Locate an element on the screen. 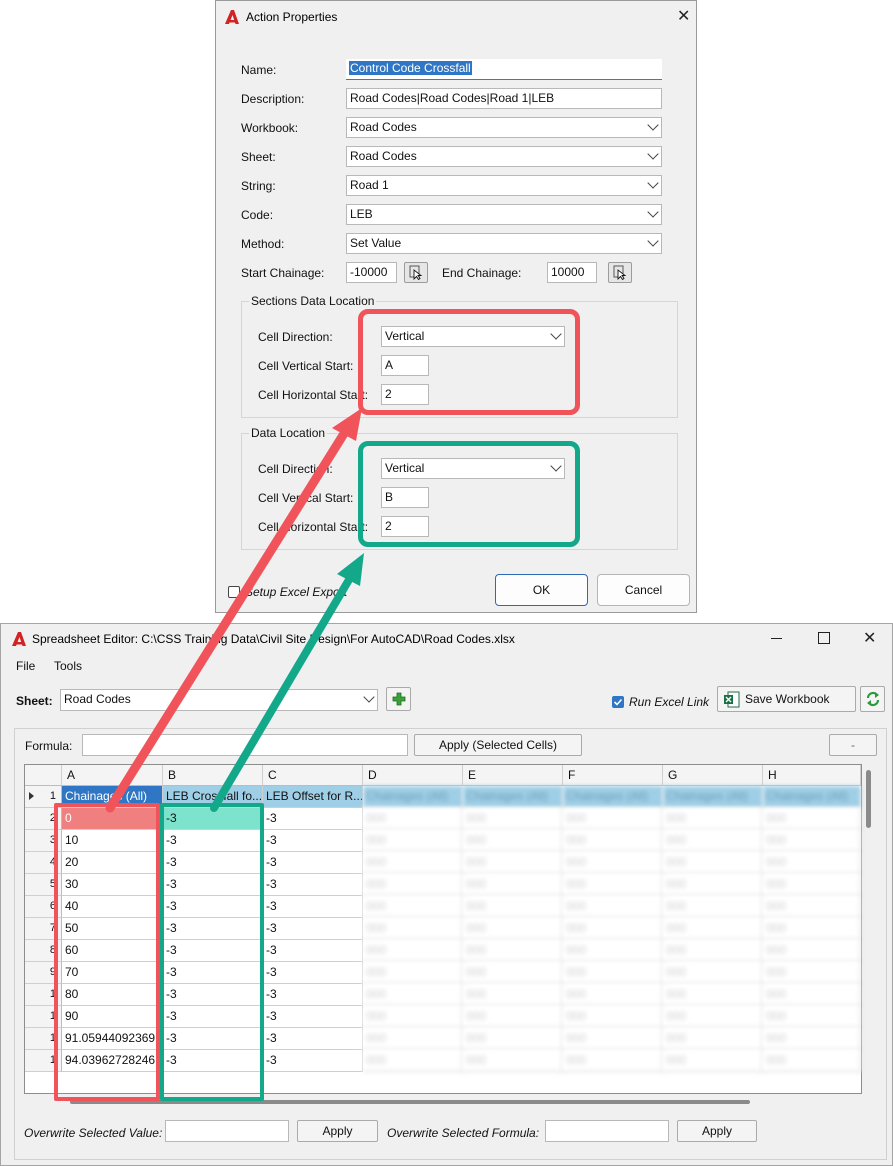 This screenshot has width=893, height=1166. table-cell: 30 is located at coordinates (112, 885).